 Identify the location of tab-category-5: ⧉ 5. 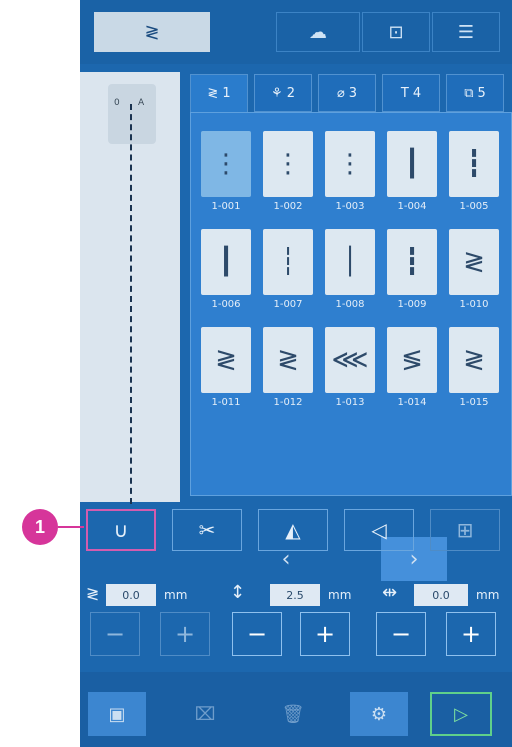
(475, 93).